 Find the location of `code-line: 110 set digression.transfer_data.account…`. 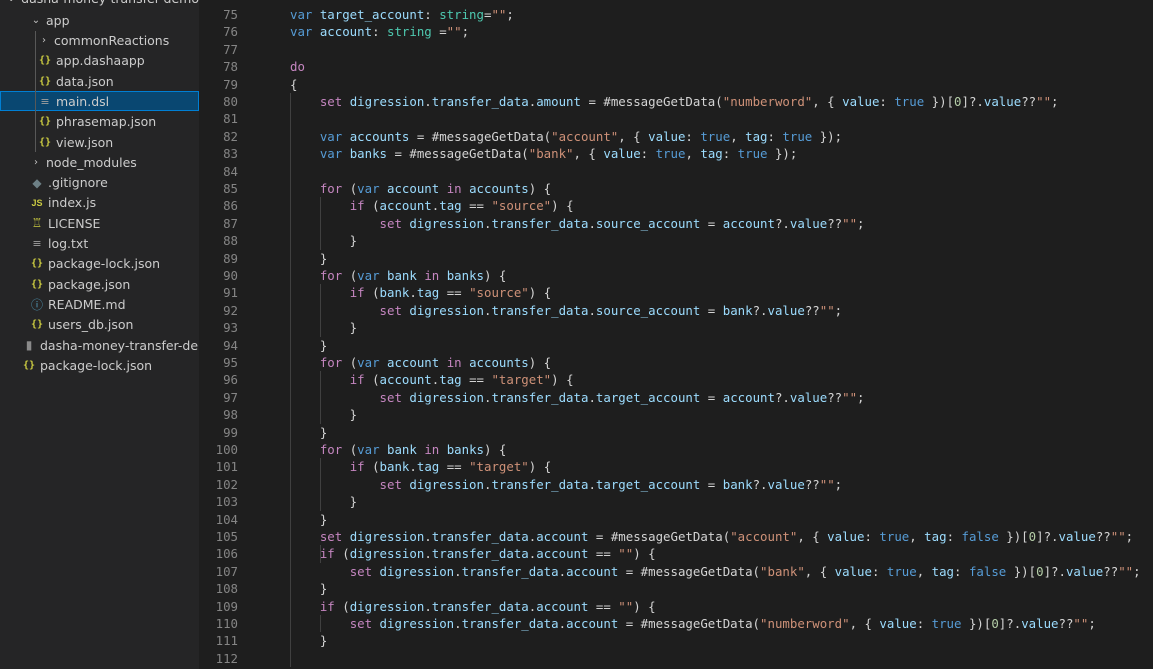

code-line: 110 set digression.transfer_data.account… is located at coordinates (676, 623).